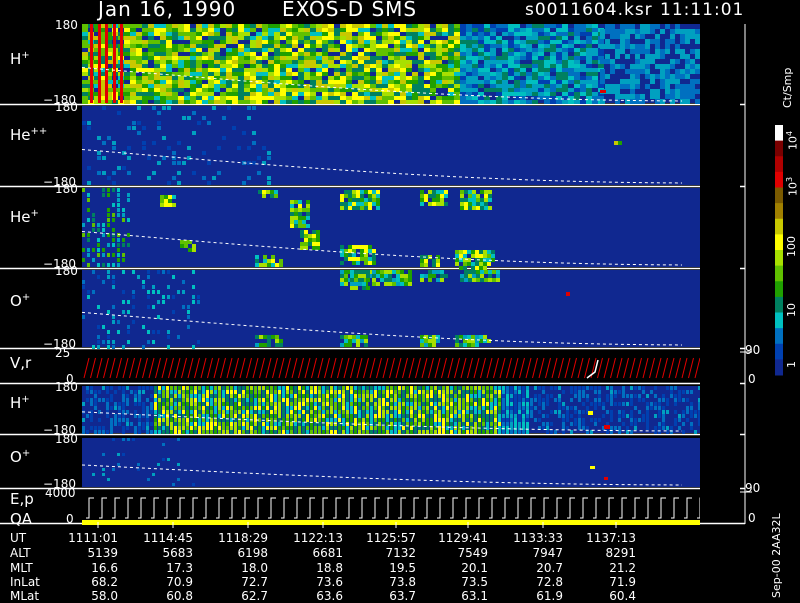 This screenshot has height=603, width=800. What do you see at coordinates (29, 135) in the screenshot?
I see `panel-label-1: He++` at bounding box center [29, 135].